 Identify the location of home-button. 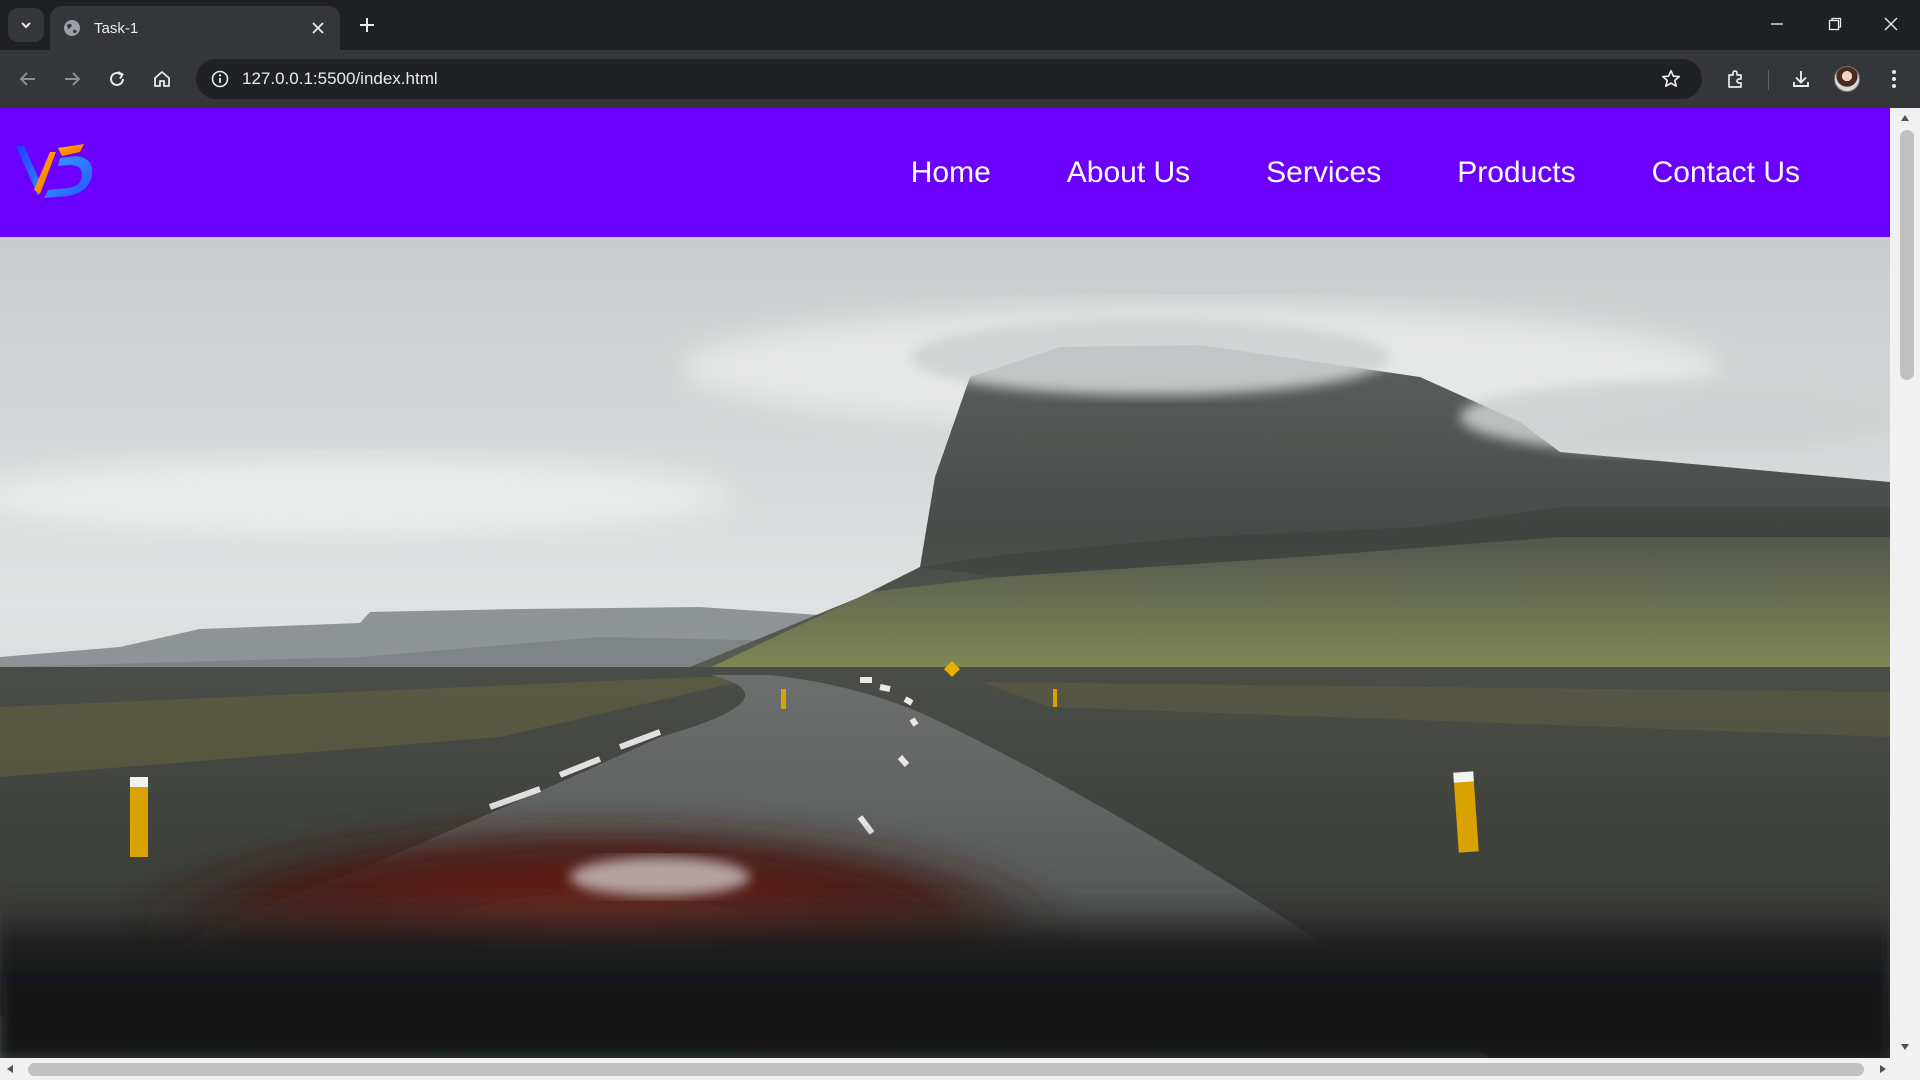
(162, 79).